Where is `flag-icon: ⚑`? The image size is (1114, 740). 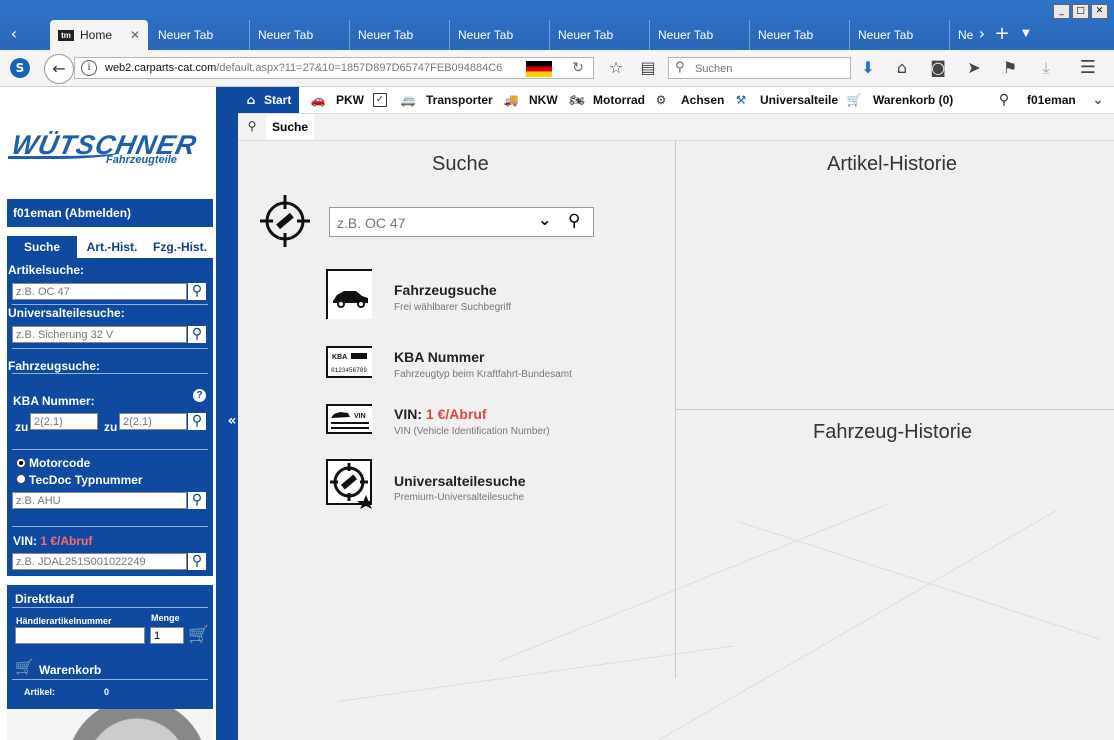
flag-icon: ⚑ is located at coordinates (1010, 68).